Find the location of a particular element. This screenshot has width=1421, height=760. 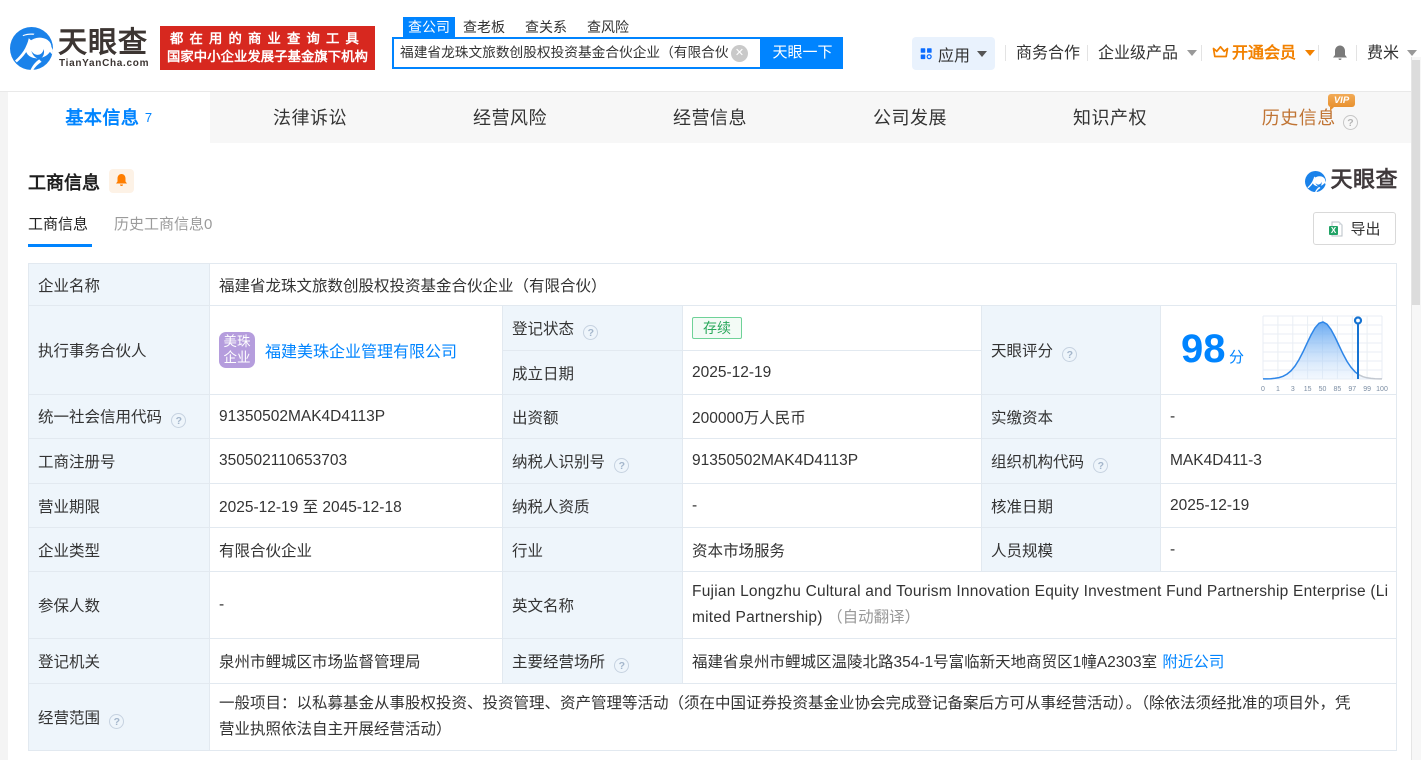

svg-text: 15 is located at coordinates (1308, 389).